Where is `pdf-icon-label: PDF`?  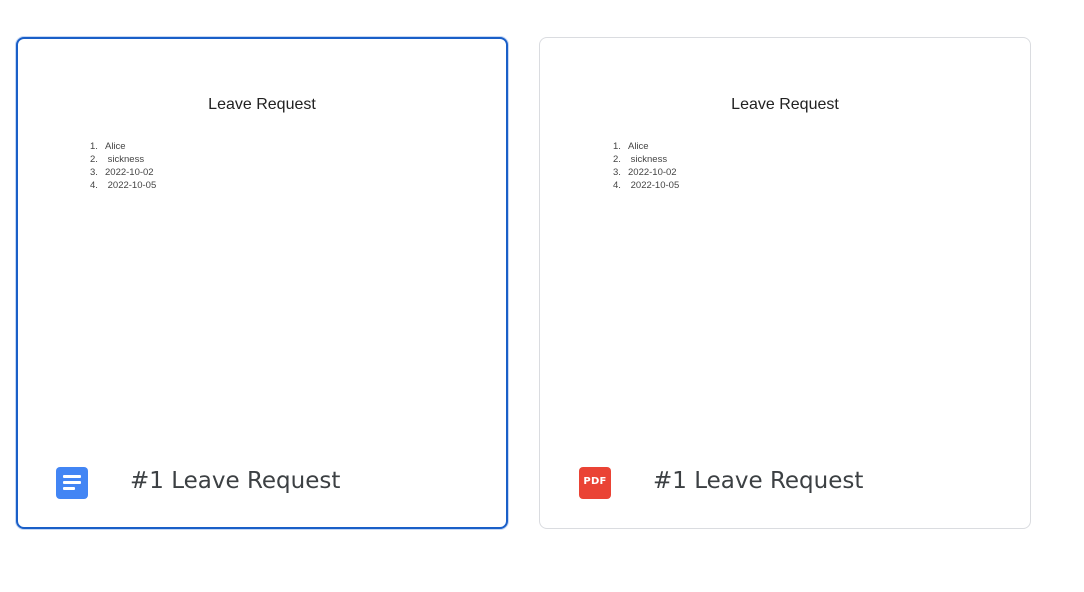 pdf-icon-label: PDF is located at coordinates (595, 481).